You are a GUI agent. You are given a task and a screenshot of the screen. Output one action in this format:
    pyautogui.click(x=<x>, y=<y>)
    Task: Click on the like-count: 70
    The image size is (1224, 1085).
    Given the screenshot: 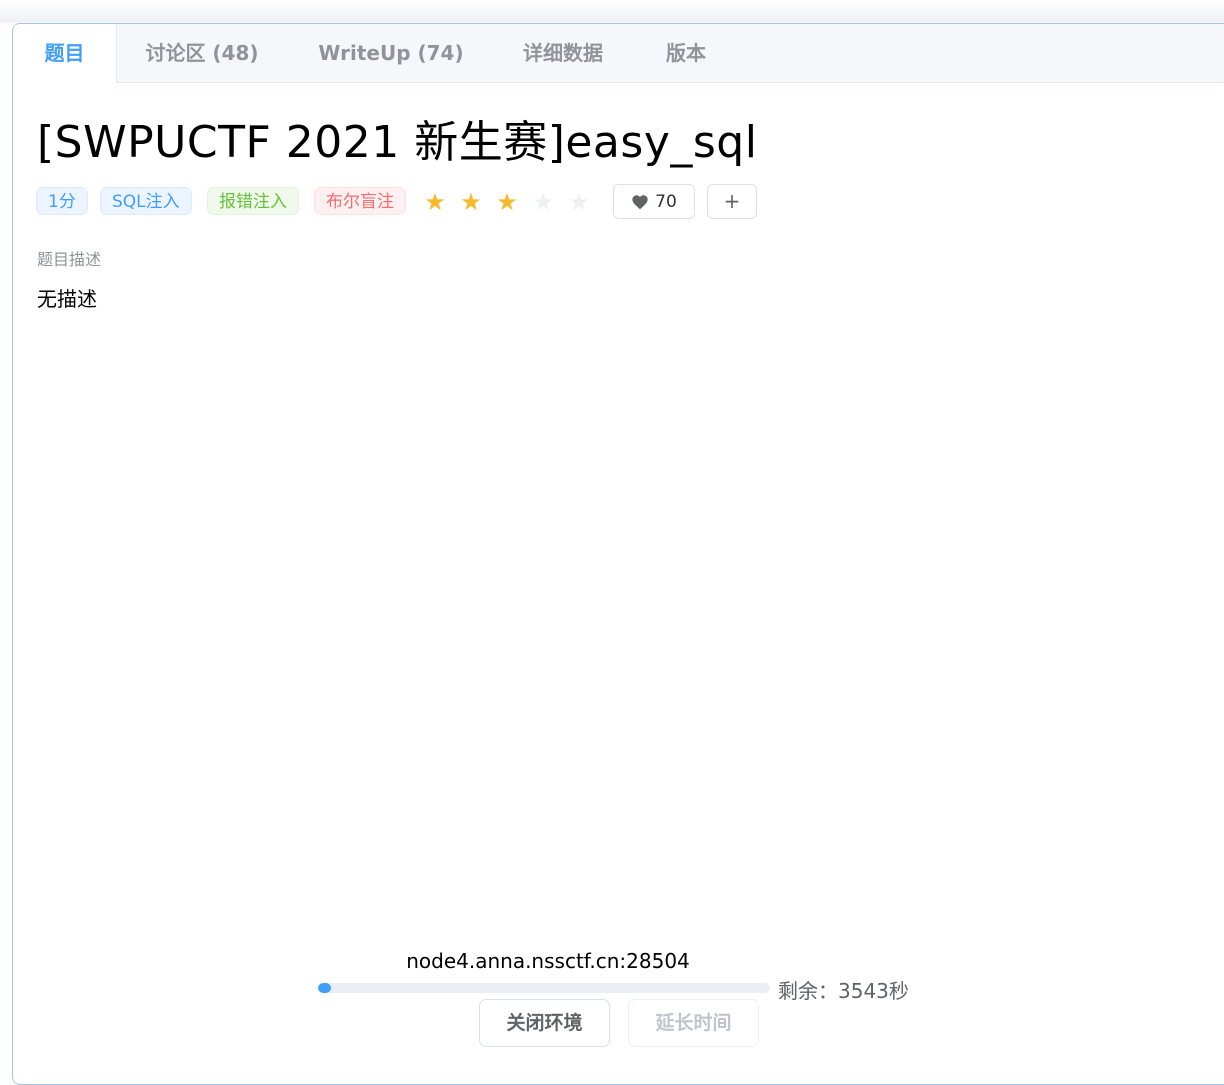 What is the action you would take?
    pyautogui.click(x=666, y=201)
    